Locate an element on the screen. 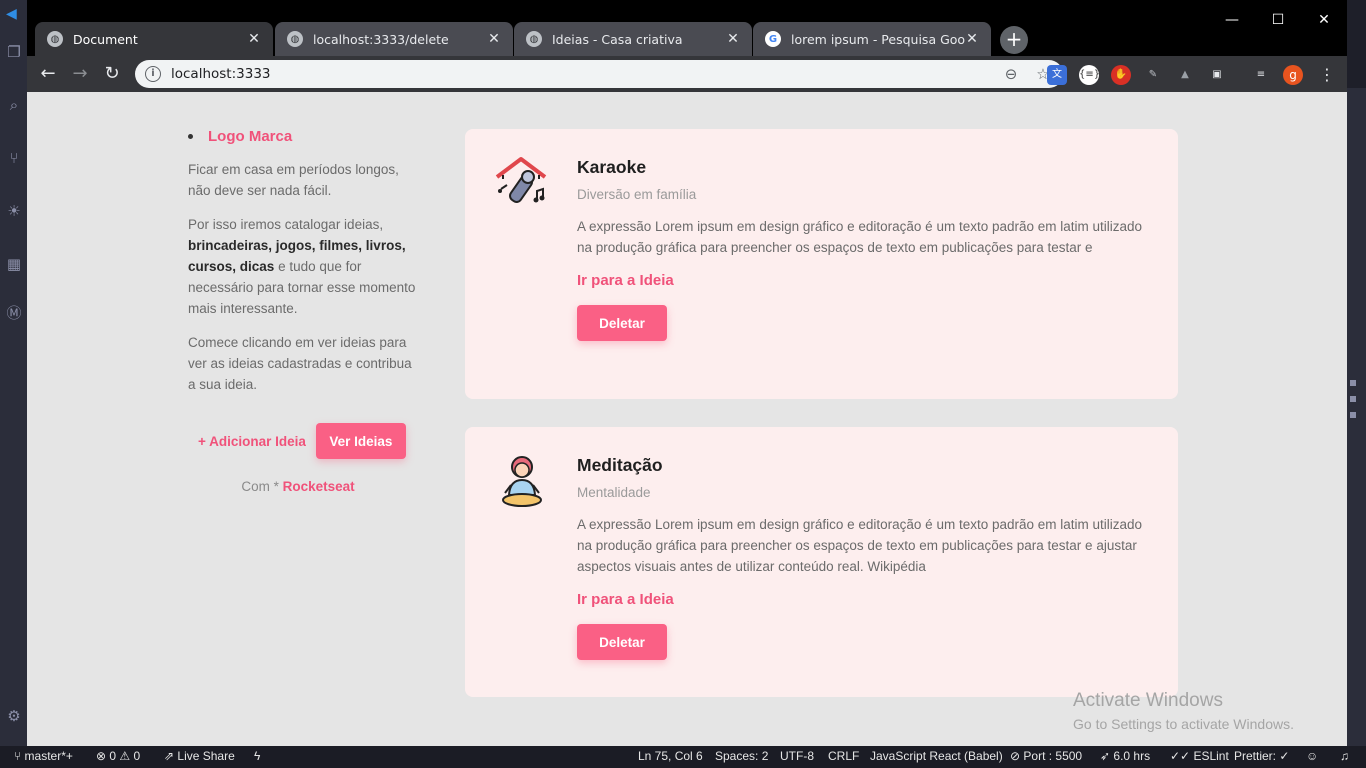  watermark-subtitle: Go to Settings to activate Windows. is located at coordinates (1183, 724).